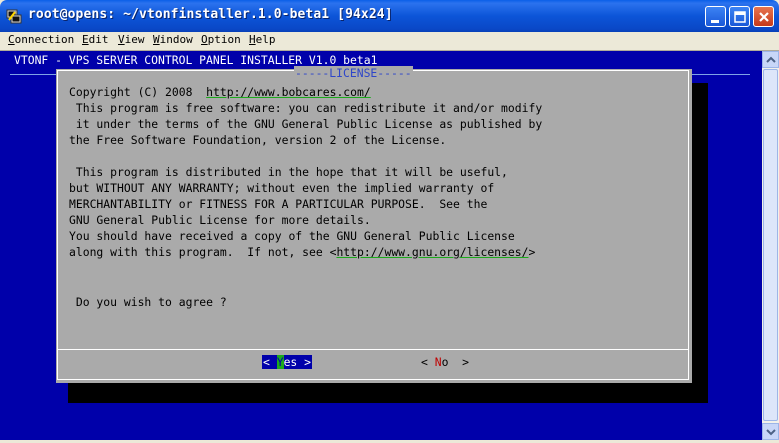  Describe the element at coordinates (148, 302) in the screenshot. I see `agree-prompt: Do you wish to agree ?` at that location.